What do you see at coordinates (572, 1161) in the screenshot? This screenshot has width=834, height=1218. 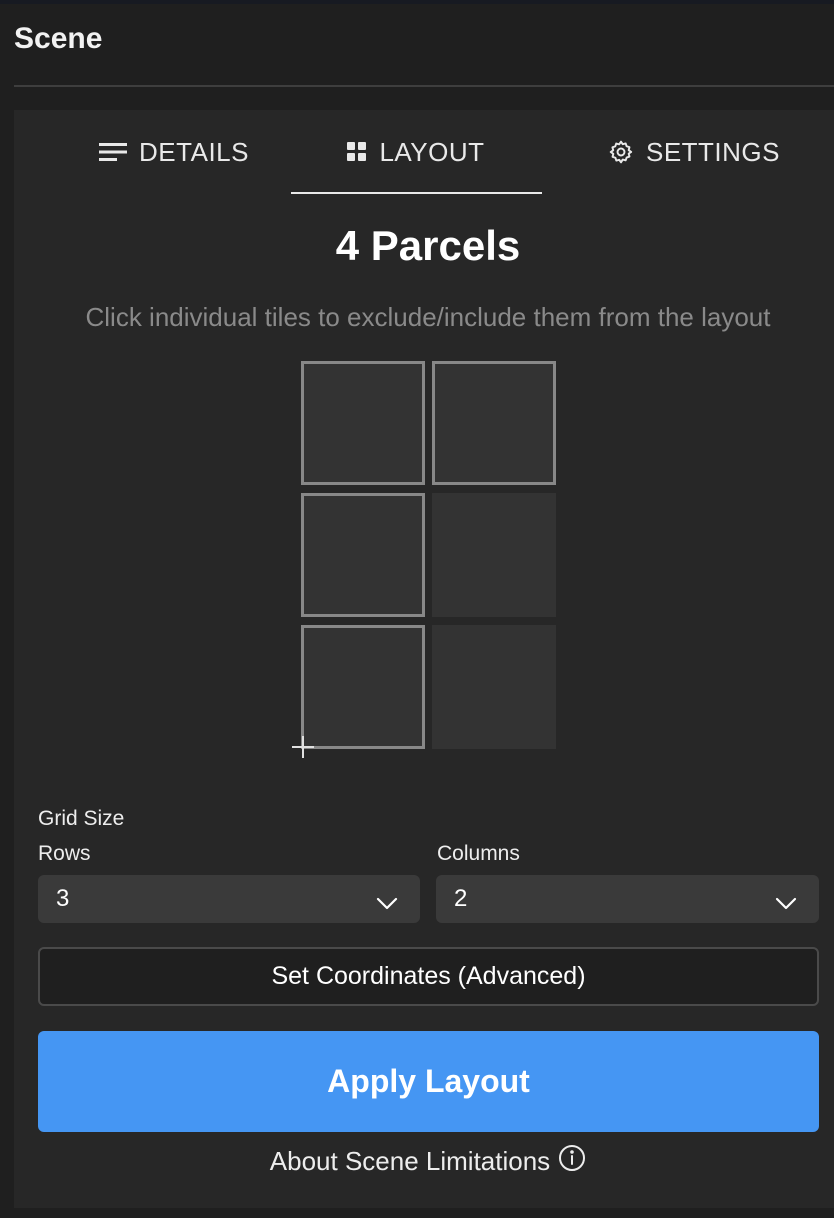 I see `info-icon` at bounding box center [572, 1161].